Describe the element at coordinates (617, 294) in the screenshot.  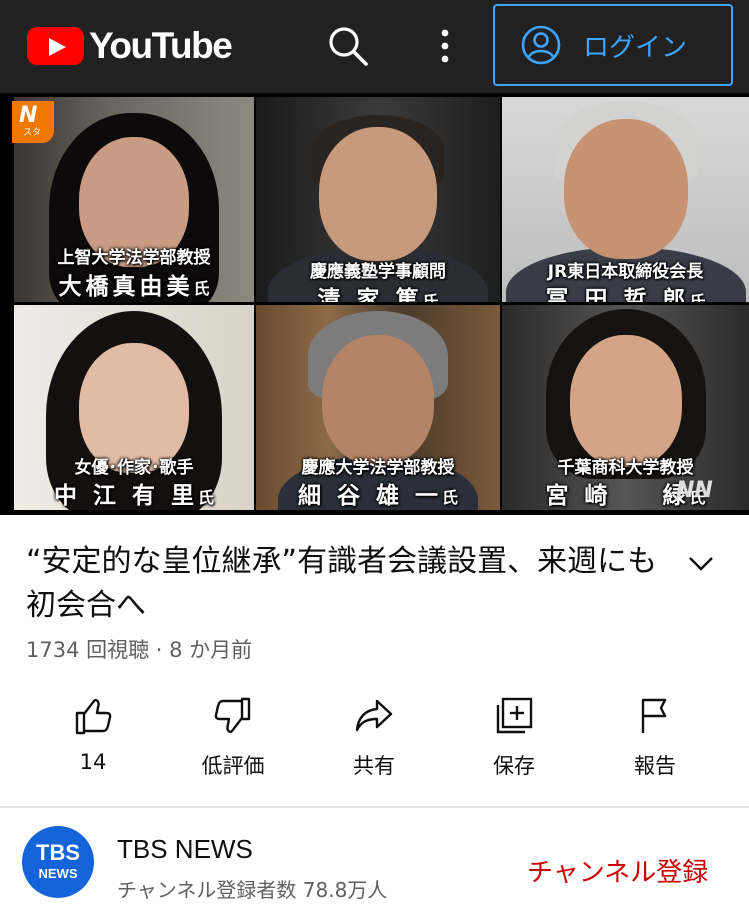
I see `person-name: 冨 田 哲 郎` at that location.